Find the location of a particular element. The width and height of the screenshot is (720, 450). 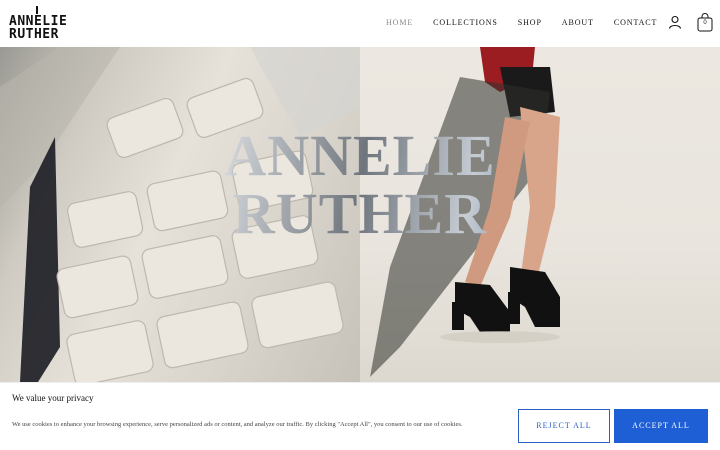

logo-line-2: RUTHER is located at coordinates (34, 34).